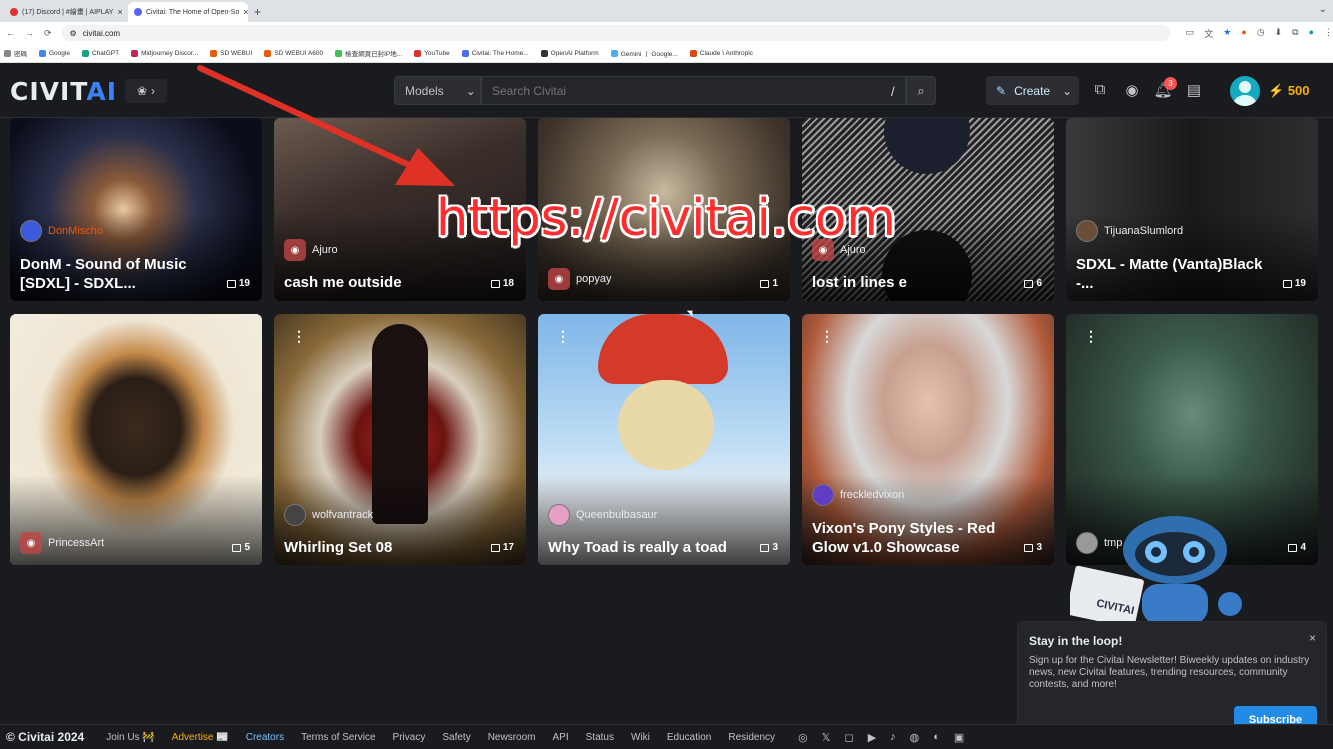  Describe the element at coordinates (42, 53) in the screenshot. I see `google-icon` at that location.